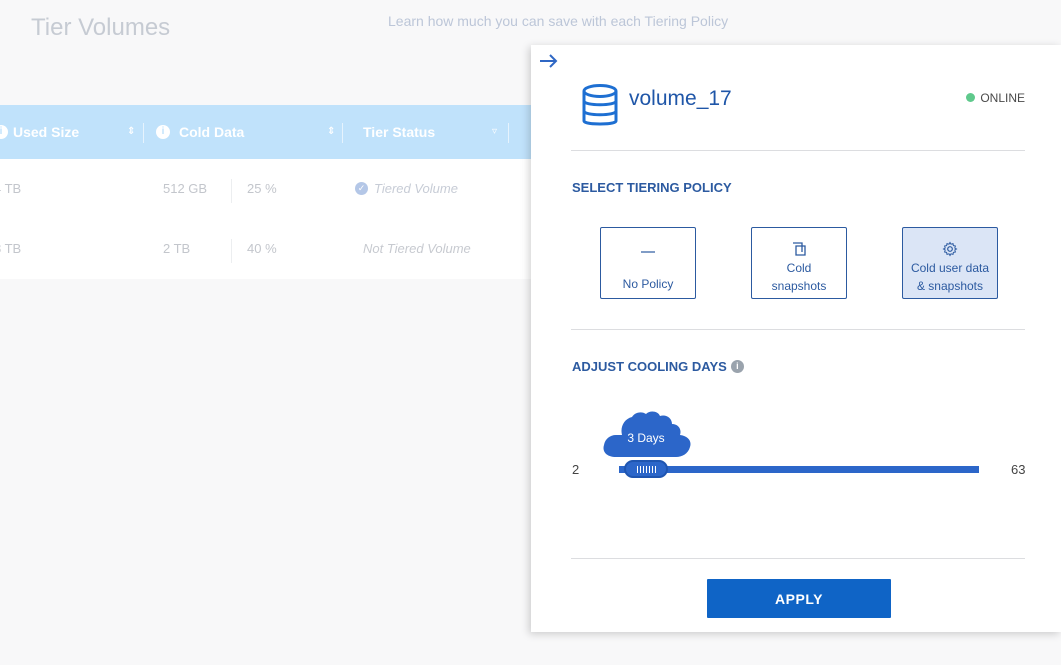  Describe the element at coordinates (399, 132) in the screenshot. I see `column-header-tier-status: Tier Status` at that location.